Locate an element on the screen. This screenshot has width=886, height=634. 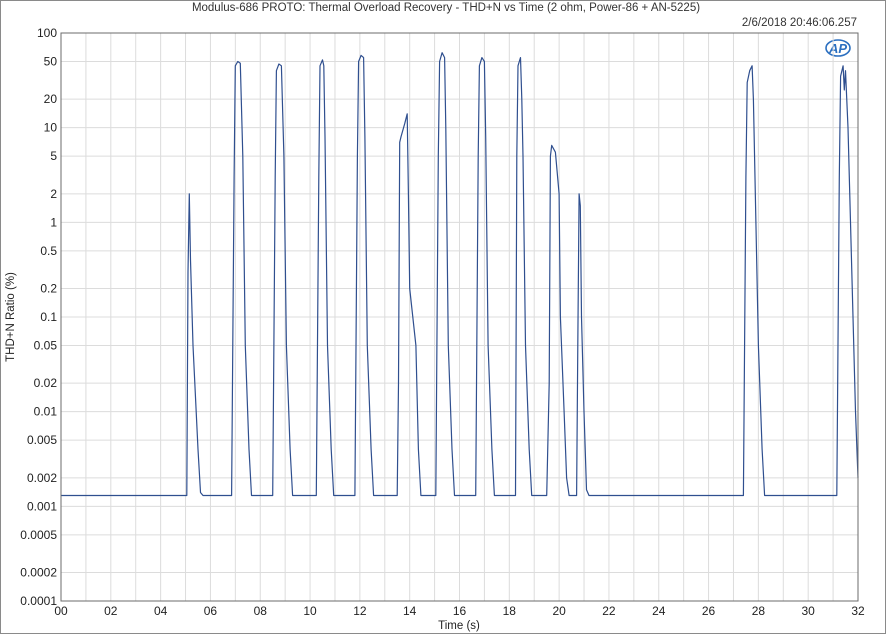
y-tick-label: 0.0001 is located at coordinates (38, 601).